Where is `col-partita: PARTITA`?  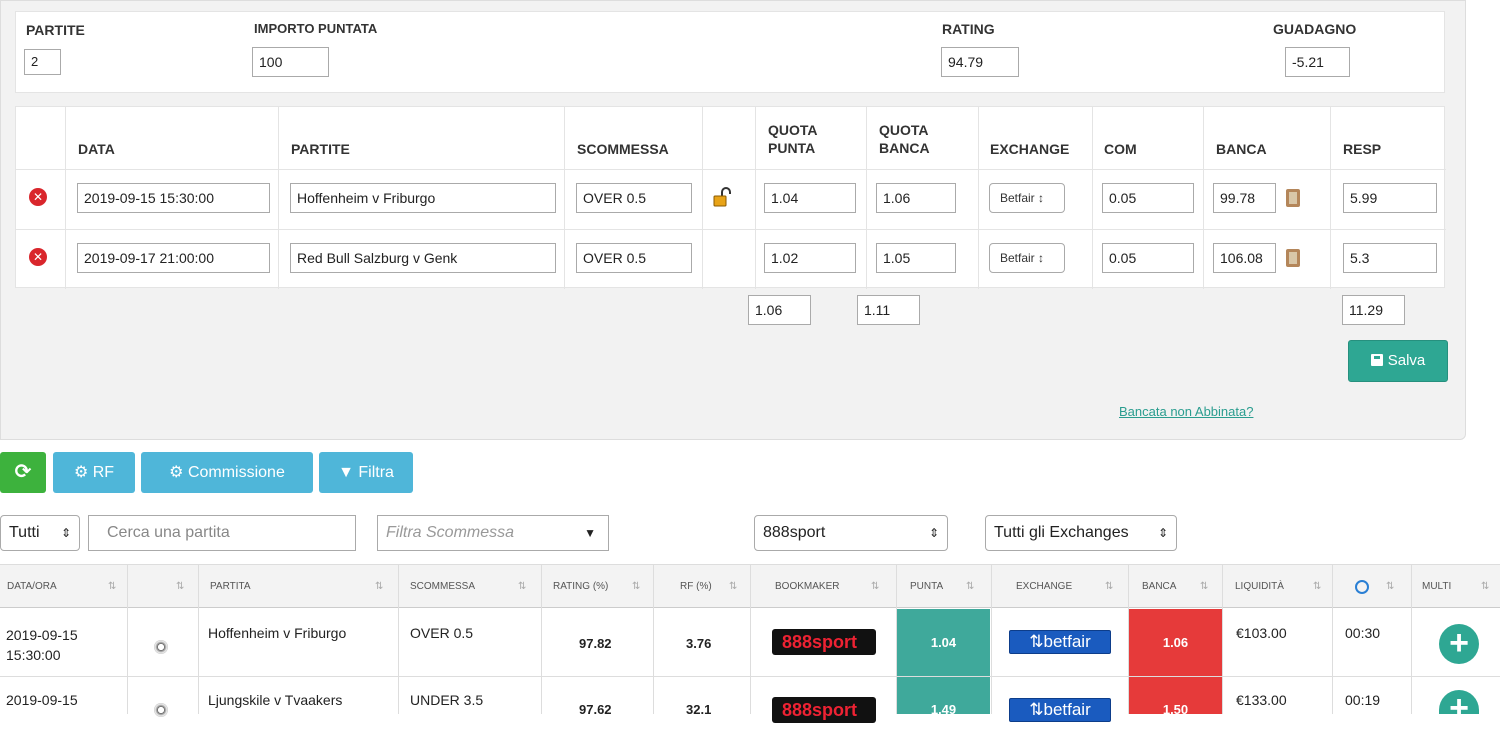 col-partita: PARTITA is located at coordinates (230, 587).